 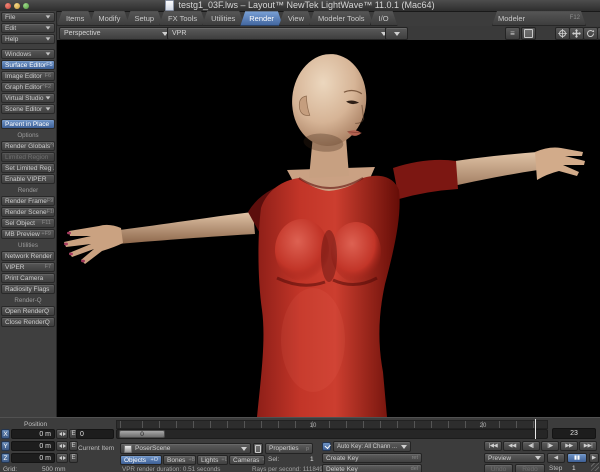 What do you see at coordinates (512, 33) in the screenshot?
I see `viewport-list-icon: ≡` at bounding box center [512, 33].